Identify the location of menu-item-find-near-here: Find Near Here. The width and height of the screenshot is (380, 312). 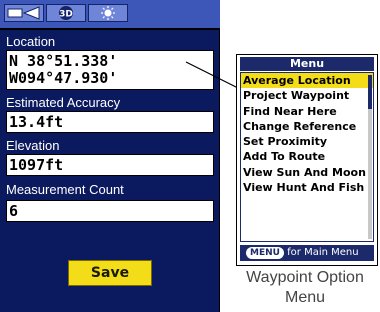
(307, 111).